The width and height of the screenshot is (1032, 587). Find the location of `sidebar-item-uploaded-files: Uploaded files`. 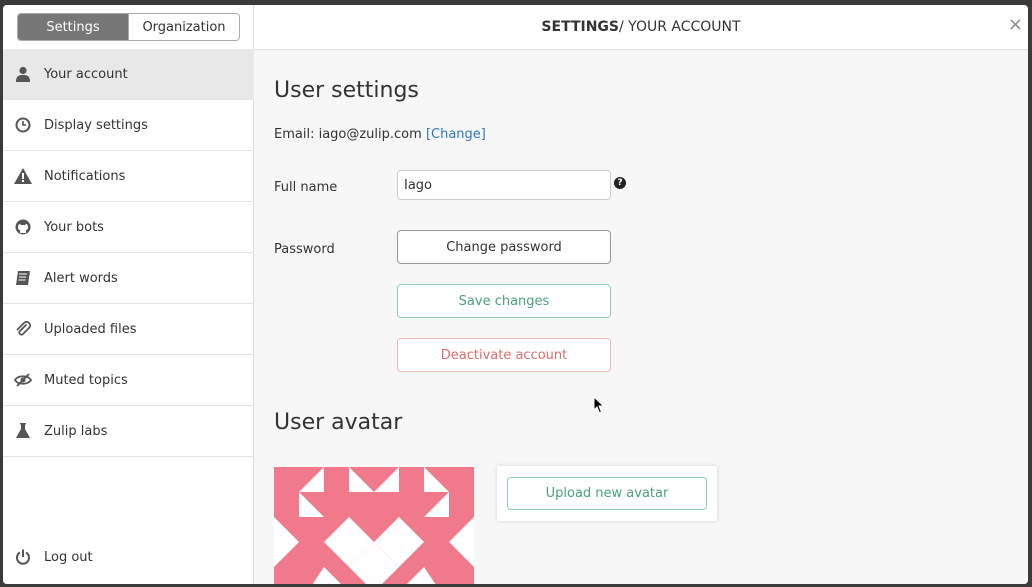

sidebar-item-uploaded-files: Uploaded files is located at coordinates (128, 329).